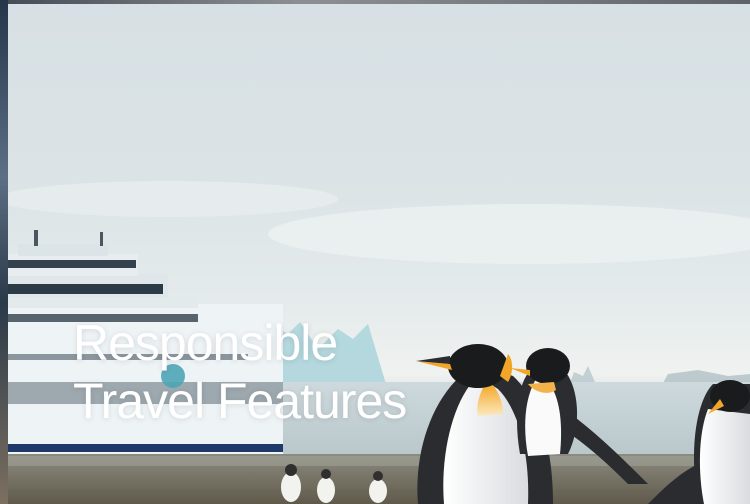 This screenshot has height=504, width=750. Describe the element at coordinates (240, 401) in the screenshot. I see `hero-headline-line-2: Travel Features` at that location.